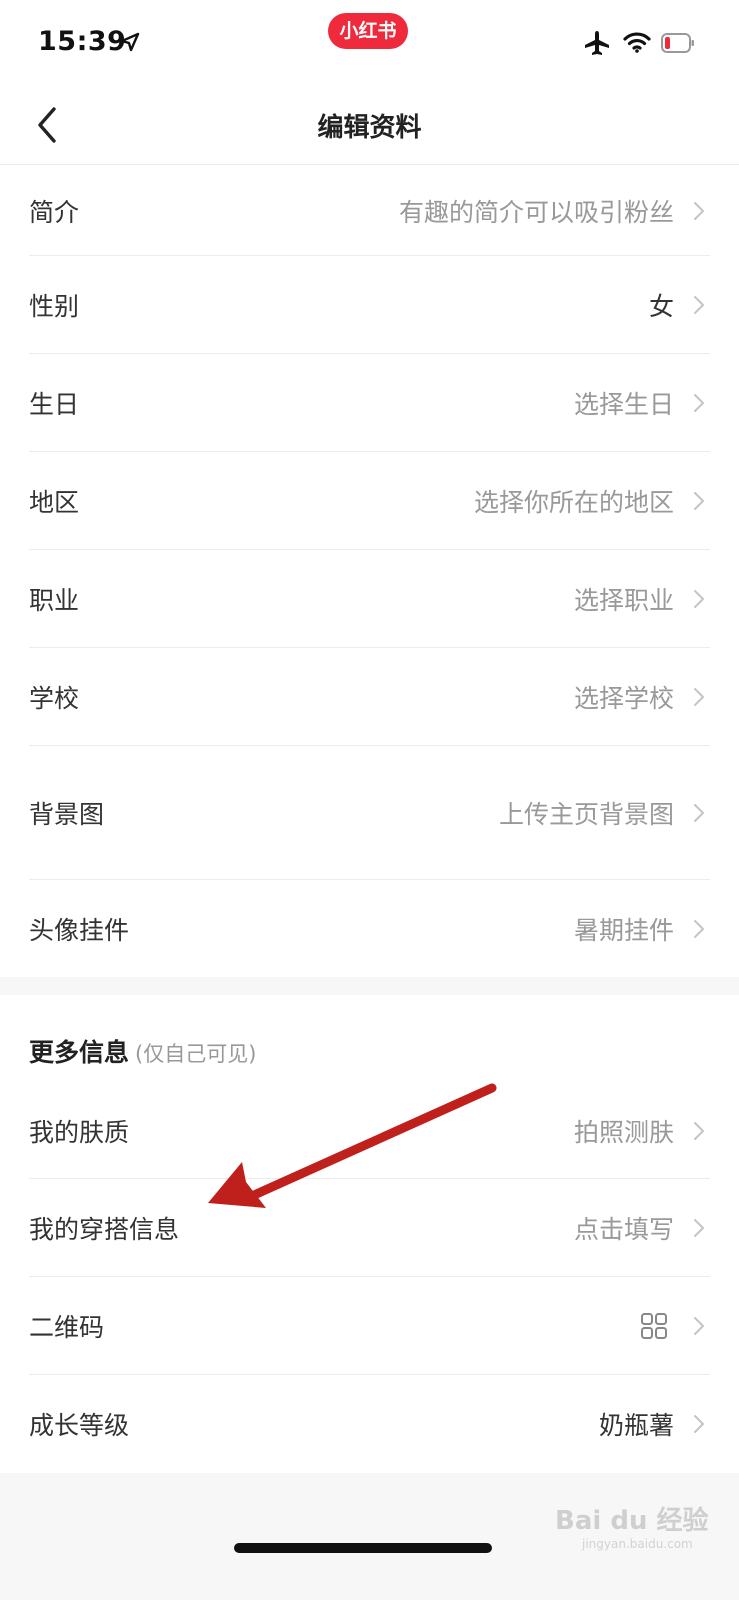 This screenshot has height=1600, width=739. Describe the element at coordinates (636, 1425) in the screenshot. I see `row-value: 奶瓶薯` at that location.